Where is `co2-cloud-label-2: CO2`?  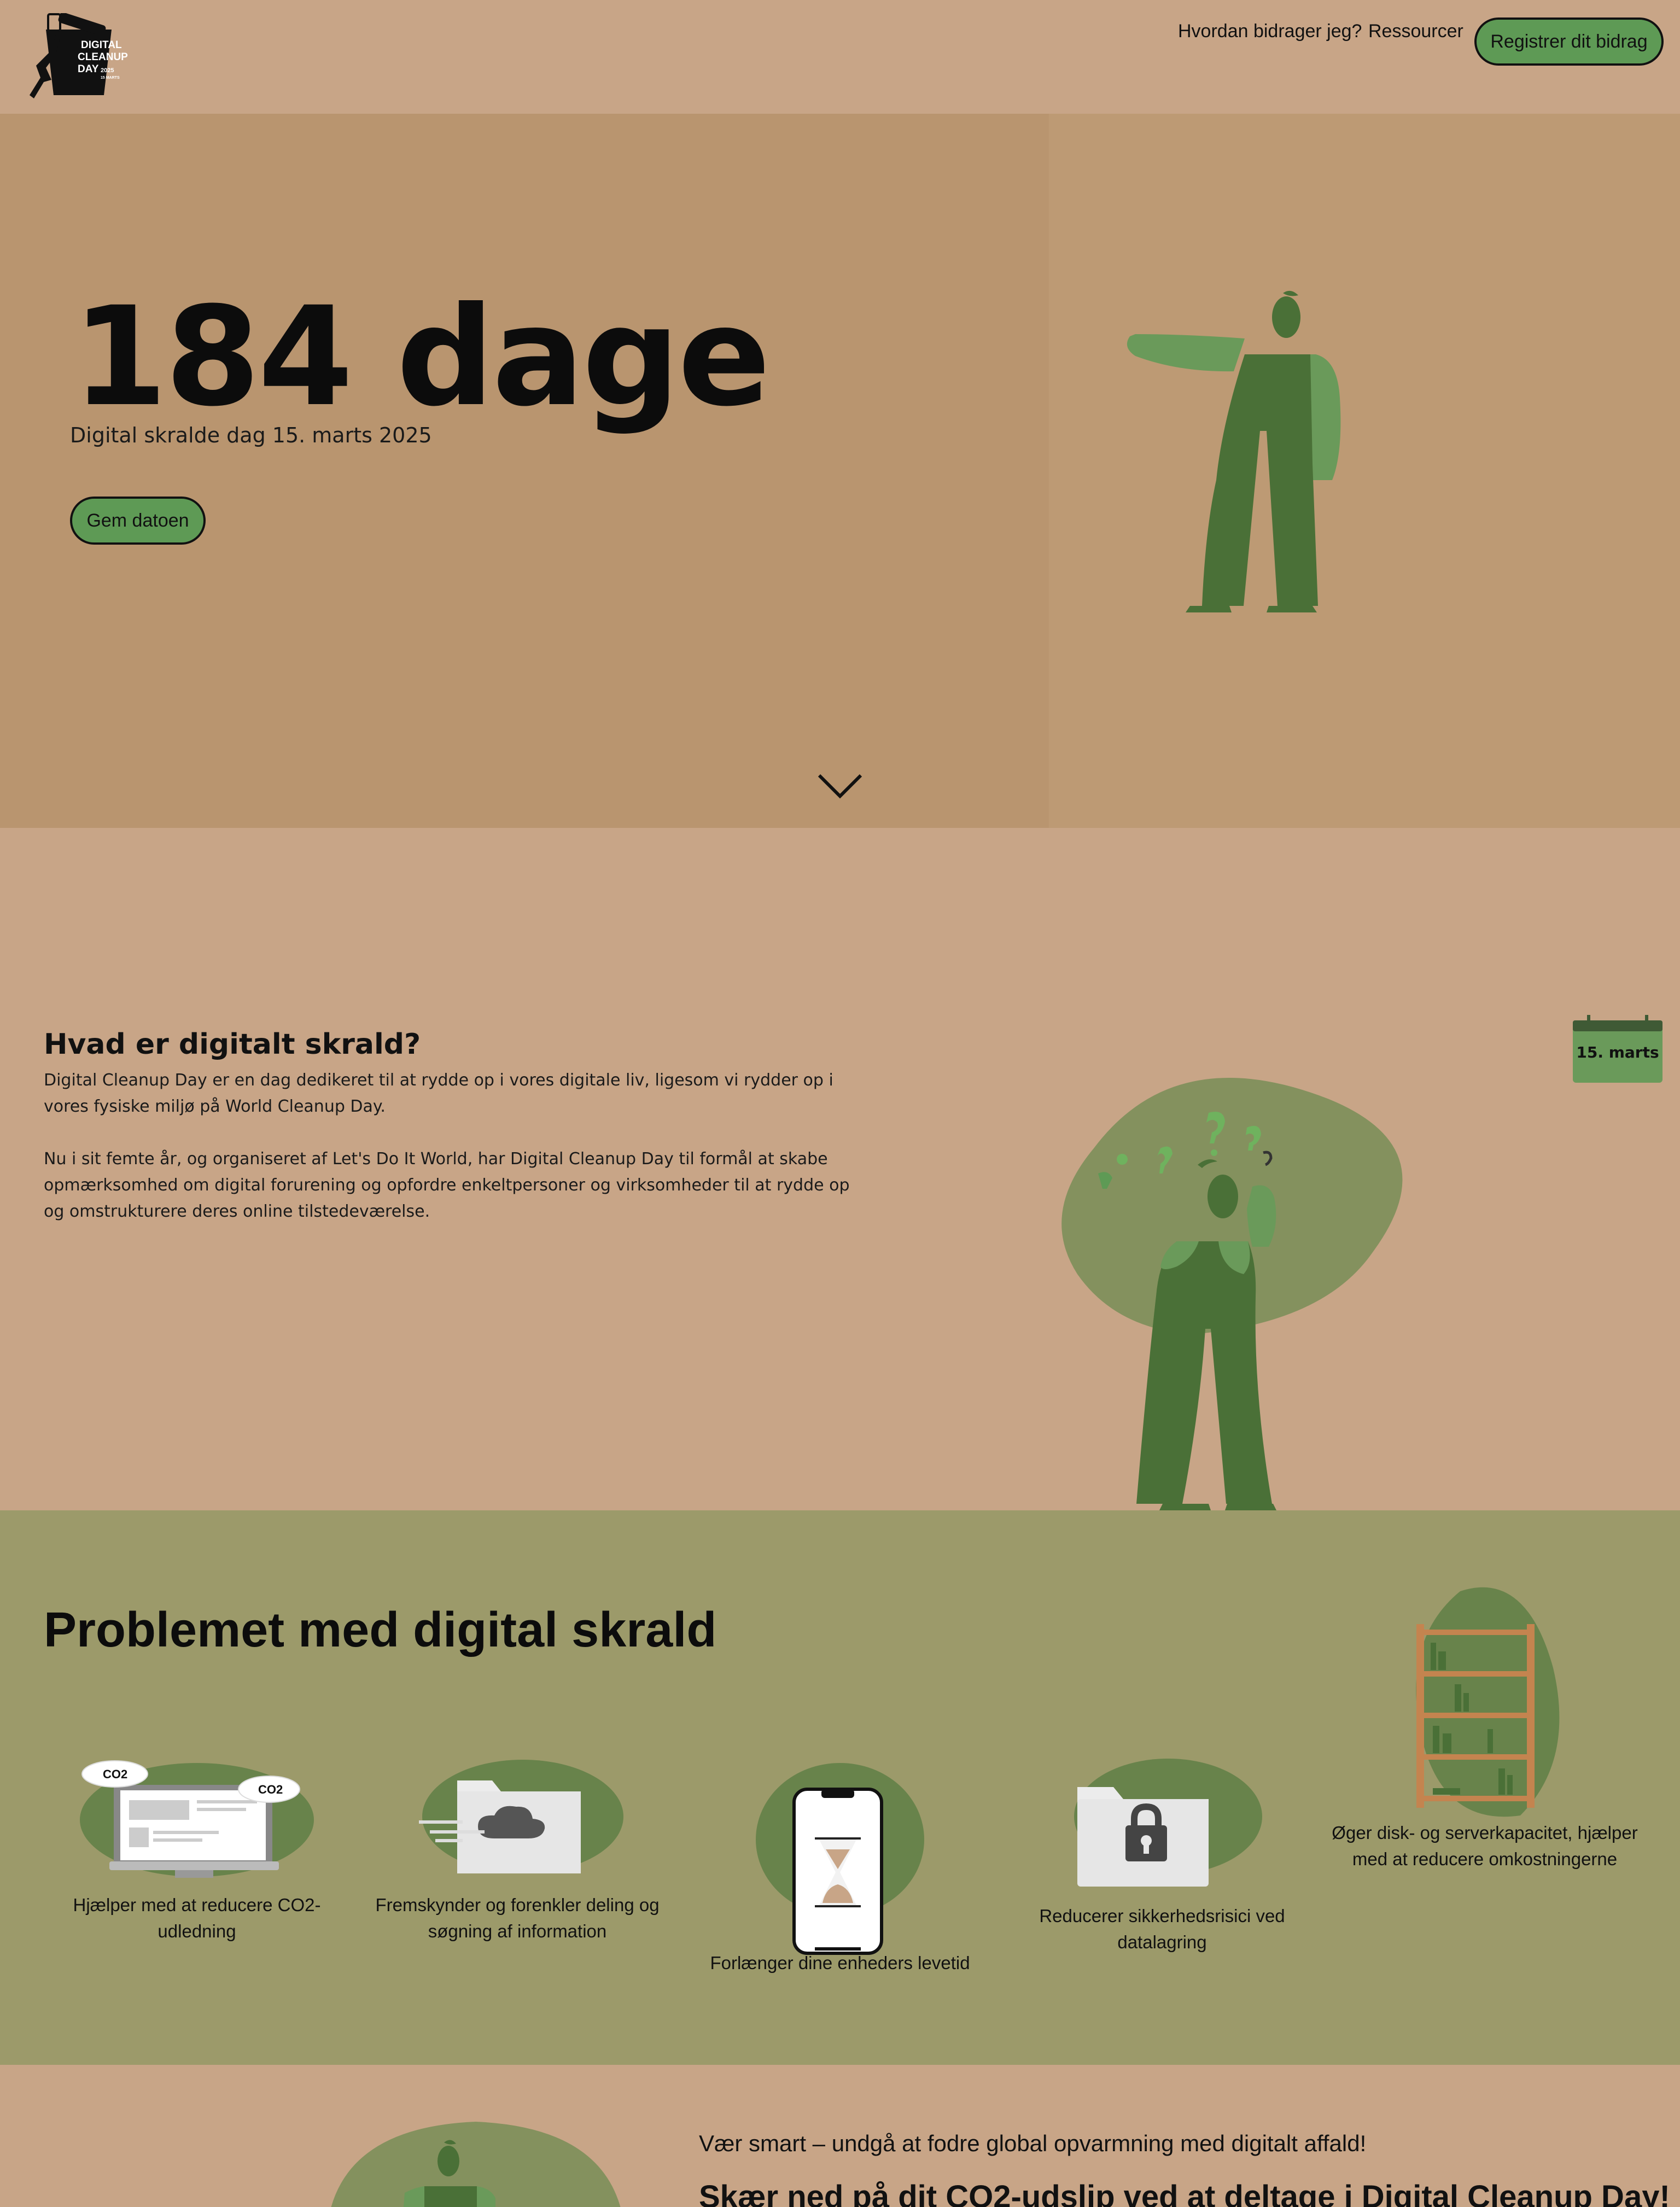 co2-cloud-label-2: CO2 is located at coordinates (270, 1789).